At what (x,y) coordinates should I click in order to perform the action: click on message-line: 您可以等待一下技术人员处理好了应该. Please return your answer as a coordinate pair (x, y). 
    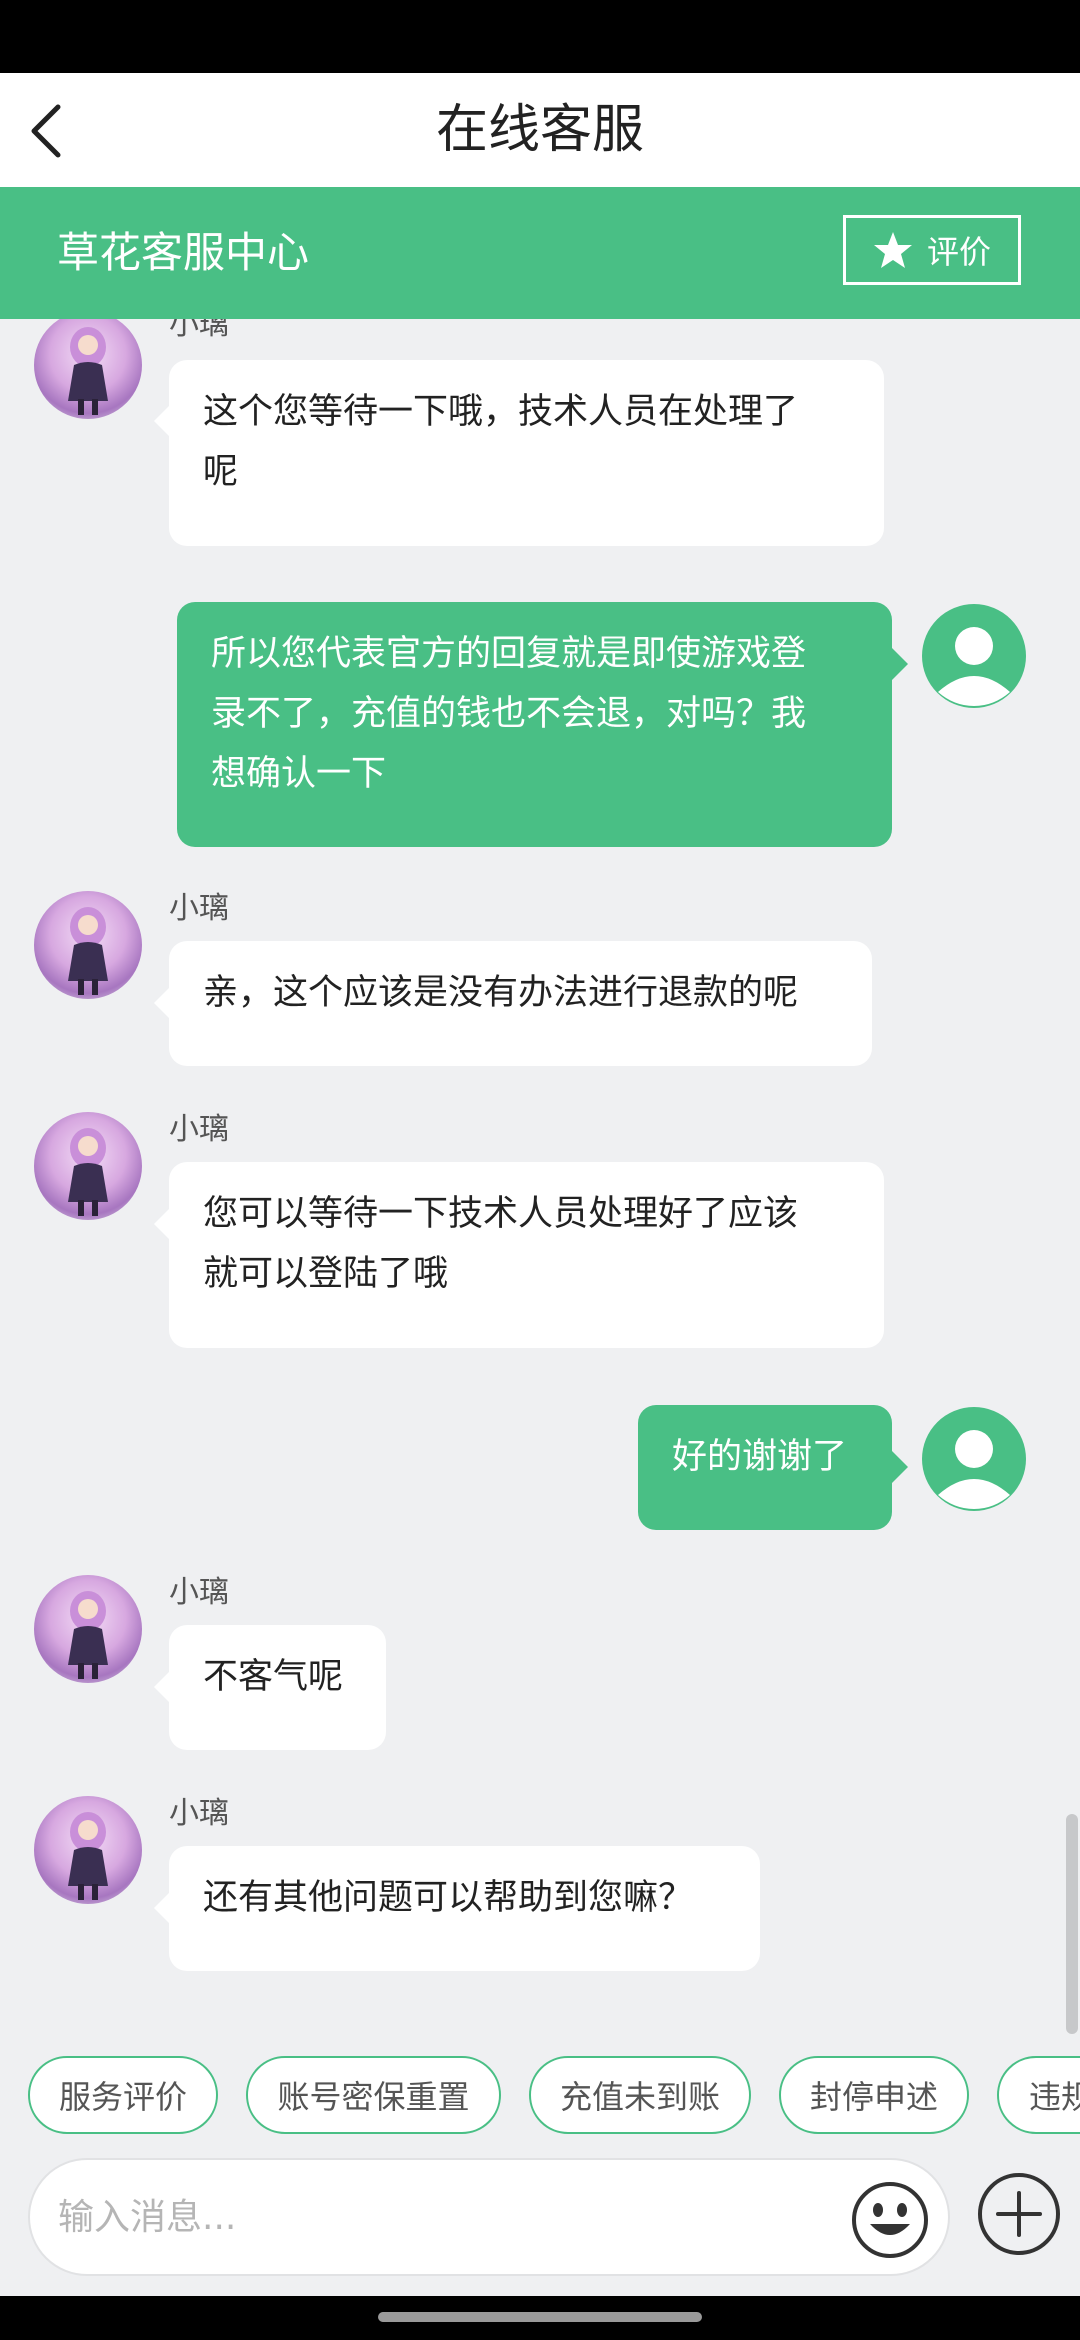
    Looking at the image, I should click on (501, 1214).